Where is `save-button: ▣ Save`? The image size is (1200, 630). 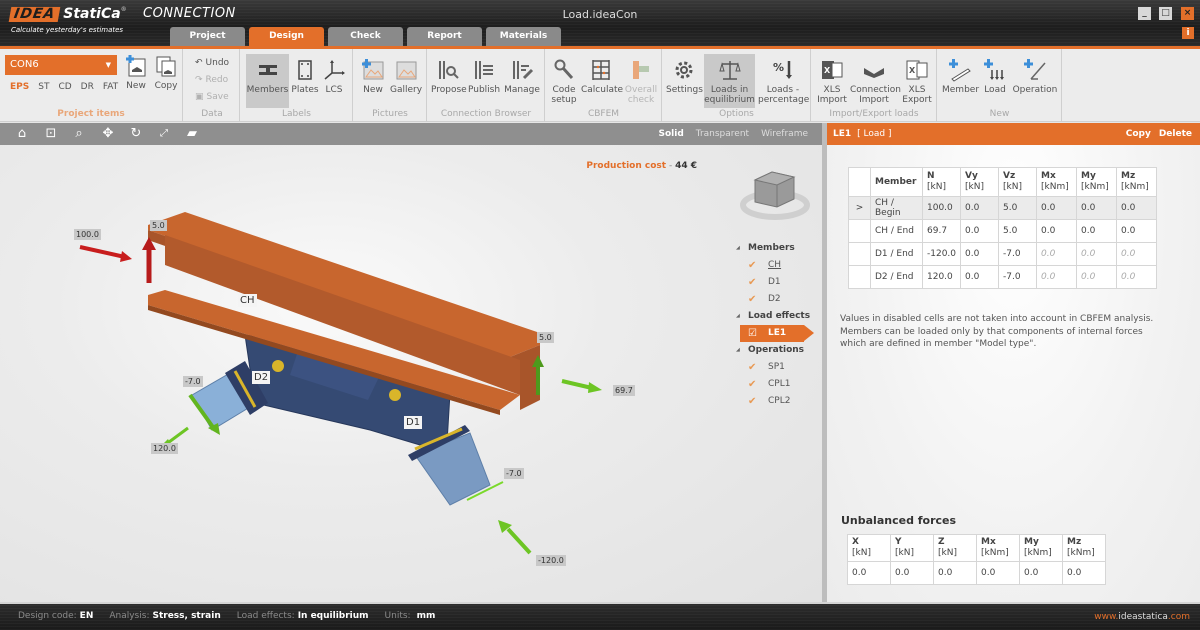
save-button: ▣ Save is located at coordinates (212, 97).